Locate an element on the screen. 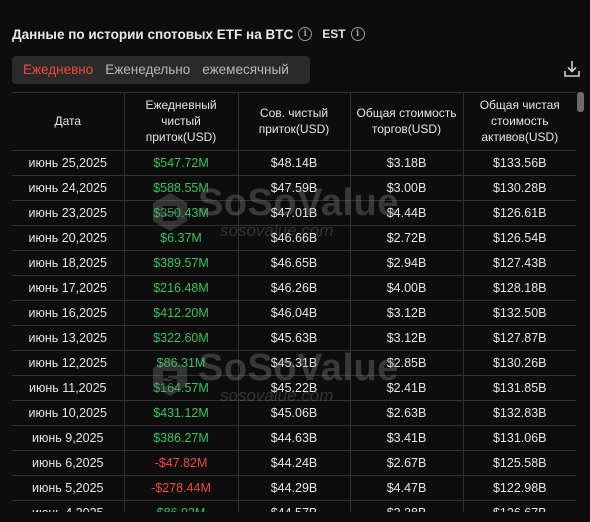 The width and height of the screenshot is (590, 522). cell-cumulative-inflow: $48.14B is located at coordinates (294, 163).